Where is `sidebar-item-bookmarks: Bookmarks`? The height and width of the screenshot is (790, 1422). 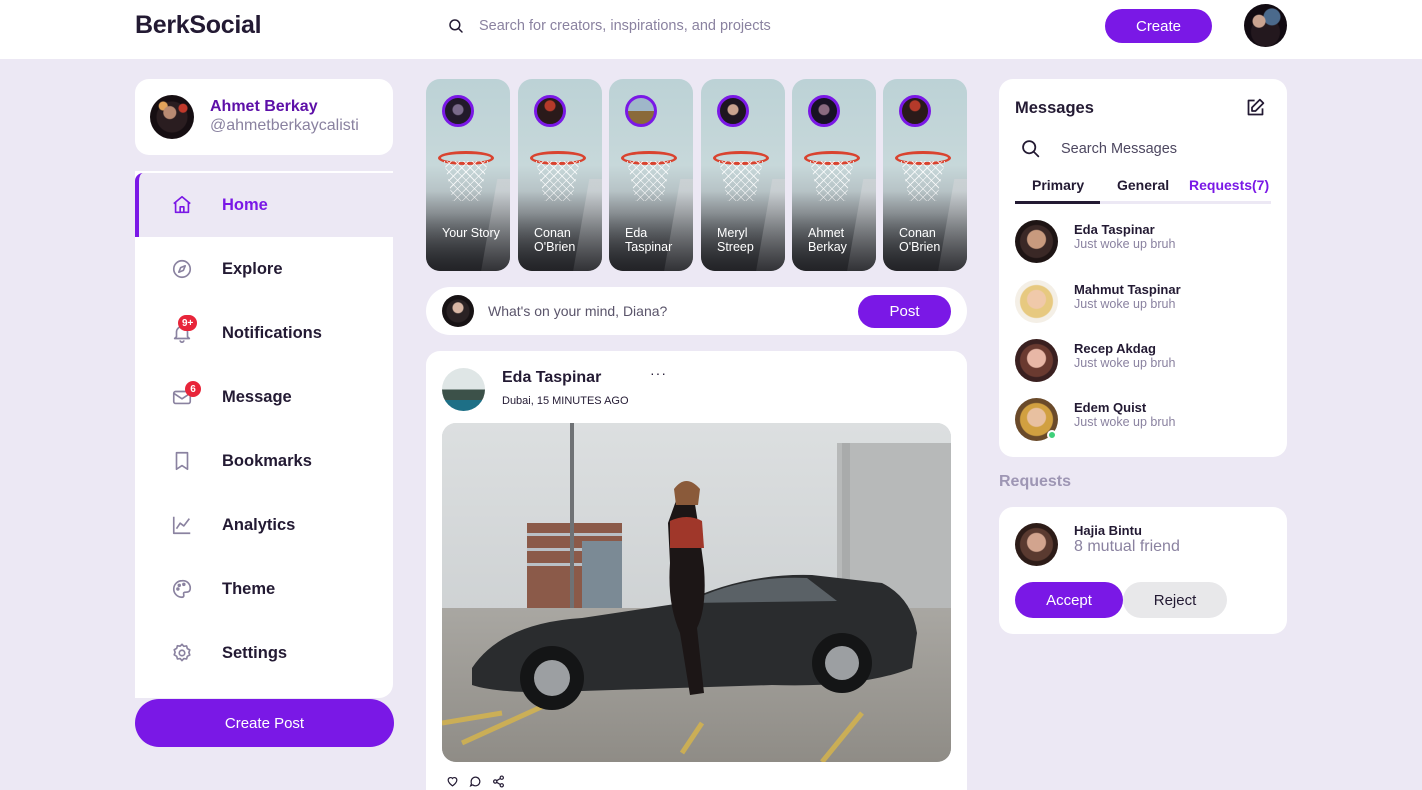
sidebar-item-bookmarks: Bookmarks is located at coordinates (264, 461).